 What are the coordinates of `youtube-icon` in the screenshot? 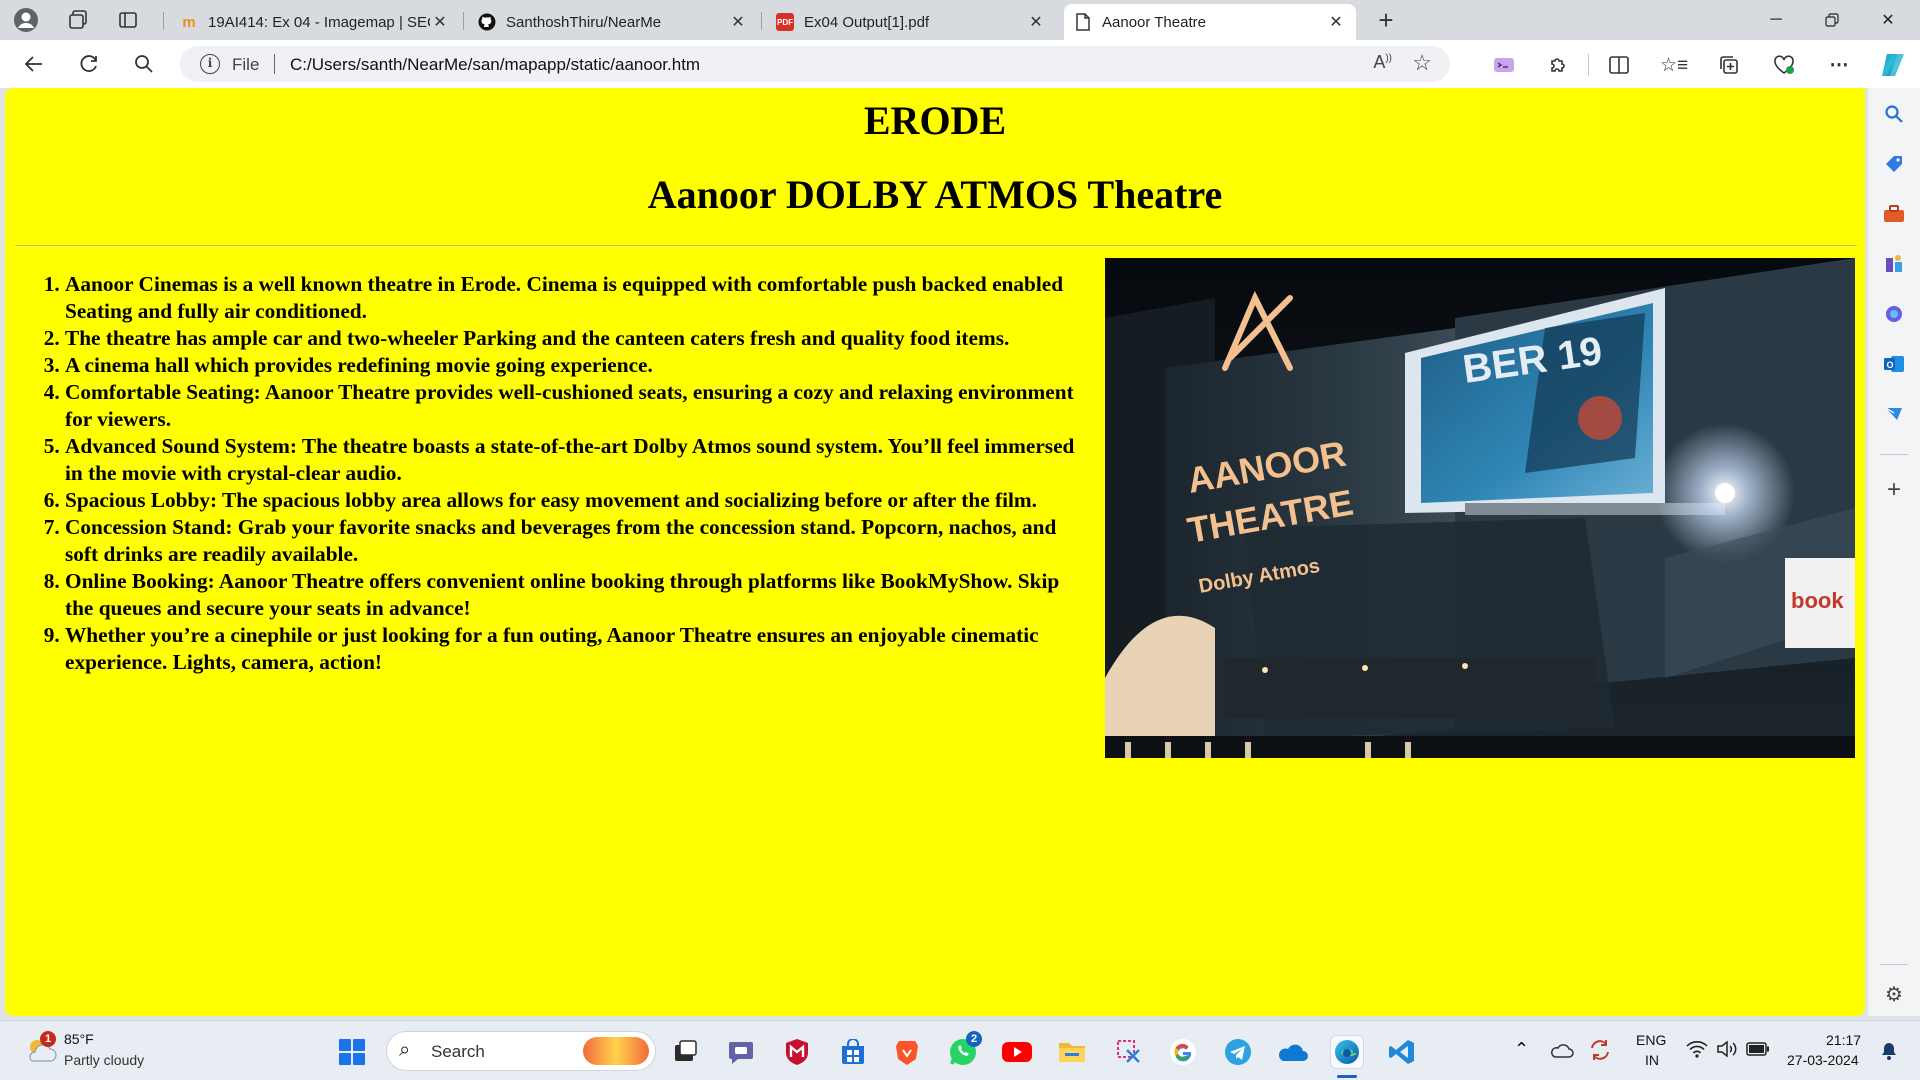 It's located at (1017, 1052).